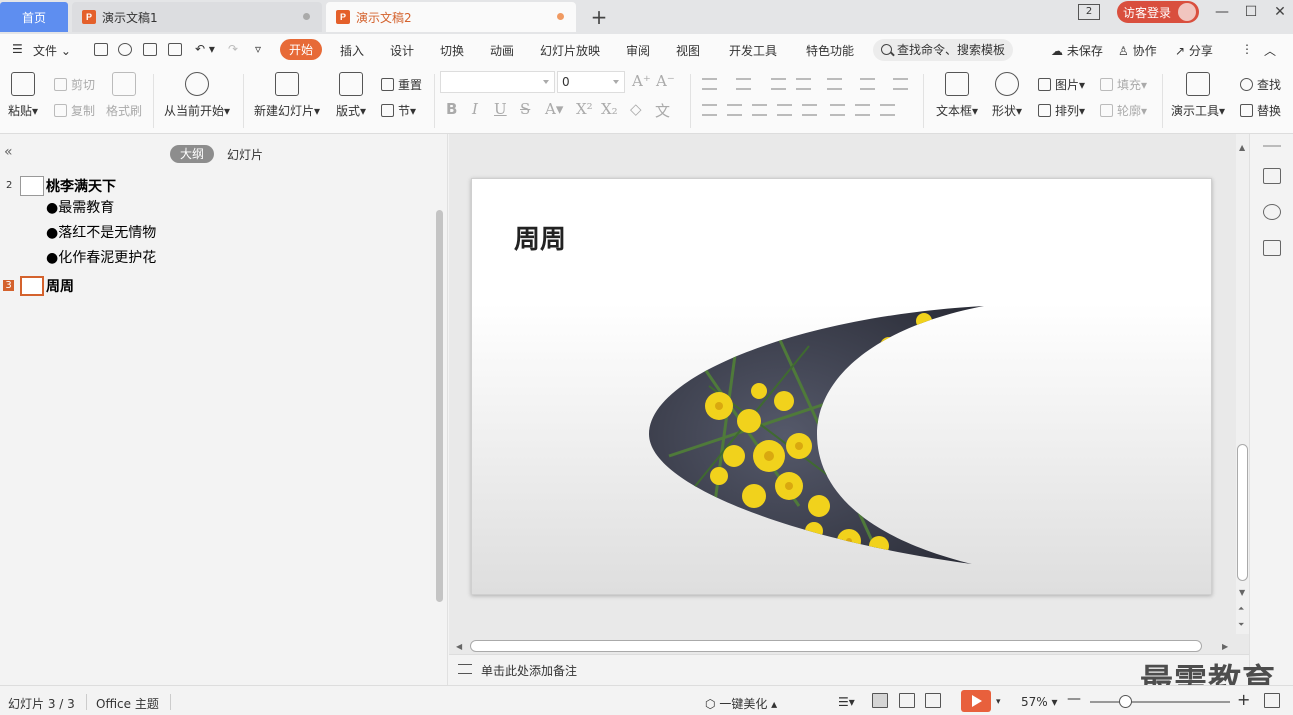 This screenshot has width=1293, height=715. What do you see at coordinates (497, 82) in the screenshot?
I see `font-name-select` at bounding box center [497, 82].